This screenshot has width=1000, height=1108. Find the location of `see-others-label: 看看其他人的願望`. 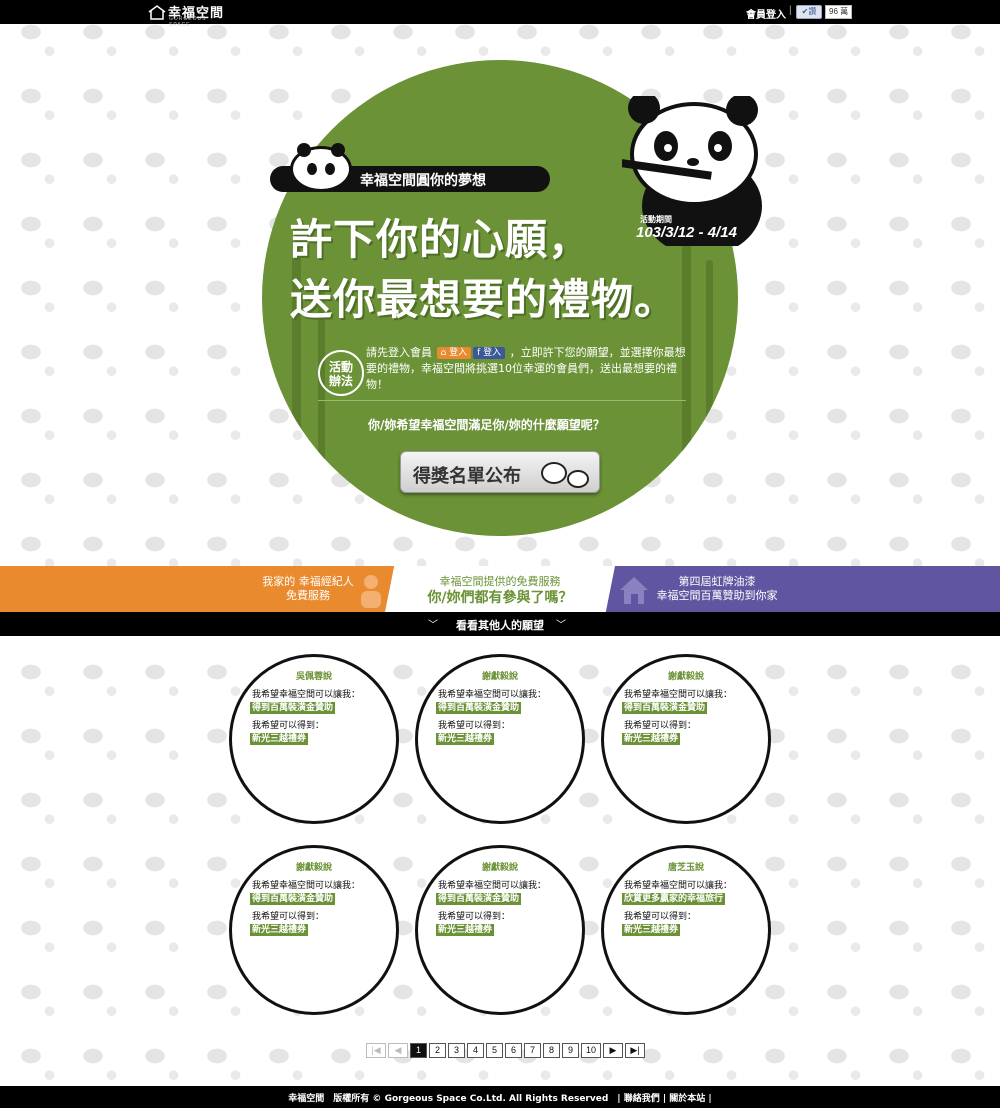

see-others-label: 看看其他人的願望 is located at coordinates (500, 625).